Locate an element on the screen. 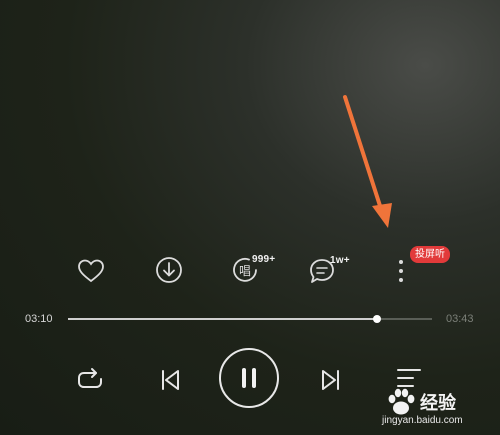 The image size is (500, 435). comment-count: 1w+ is located at coordinates (340, 260).